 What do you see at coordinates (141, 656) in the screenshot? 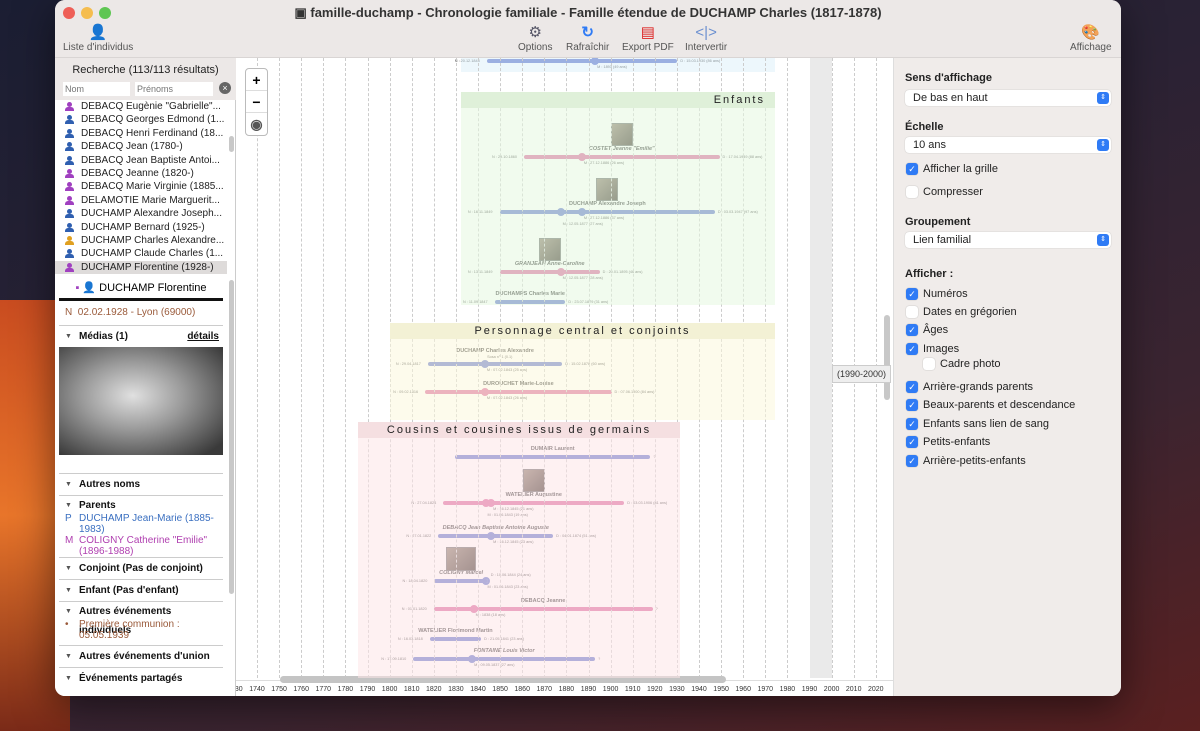
I see `union-events-section: Autres événements d'union` at bounding box center [141, 656].